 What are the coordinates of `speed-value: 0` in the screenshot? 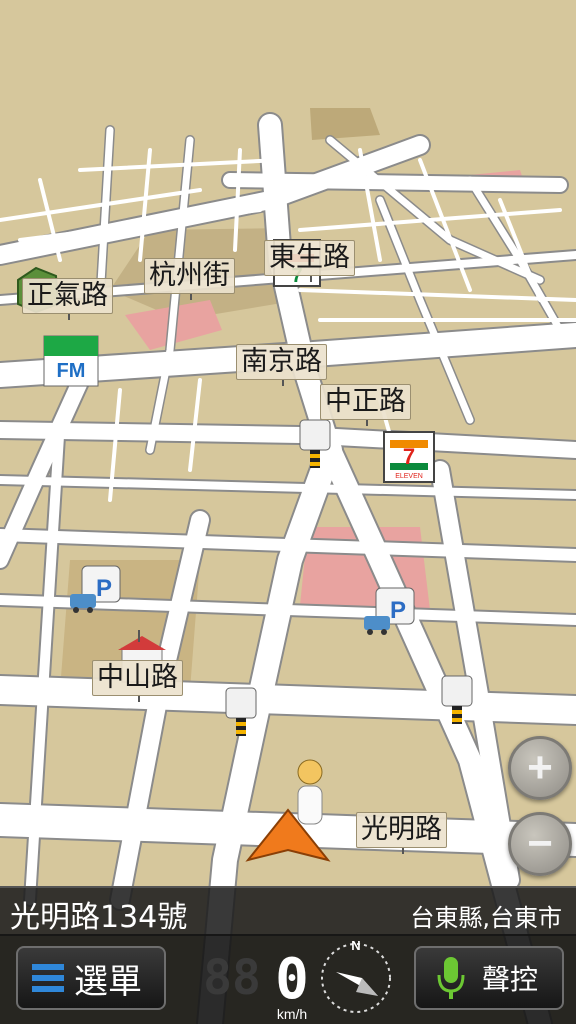 It's located at (292, 979).